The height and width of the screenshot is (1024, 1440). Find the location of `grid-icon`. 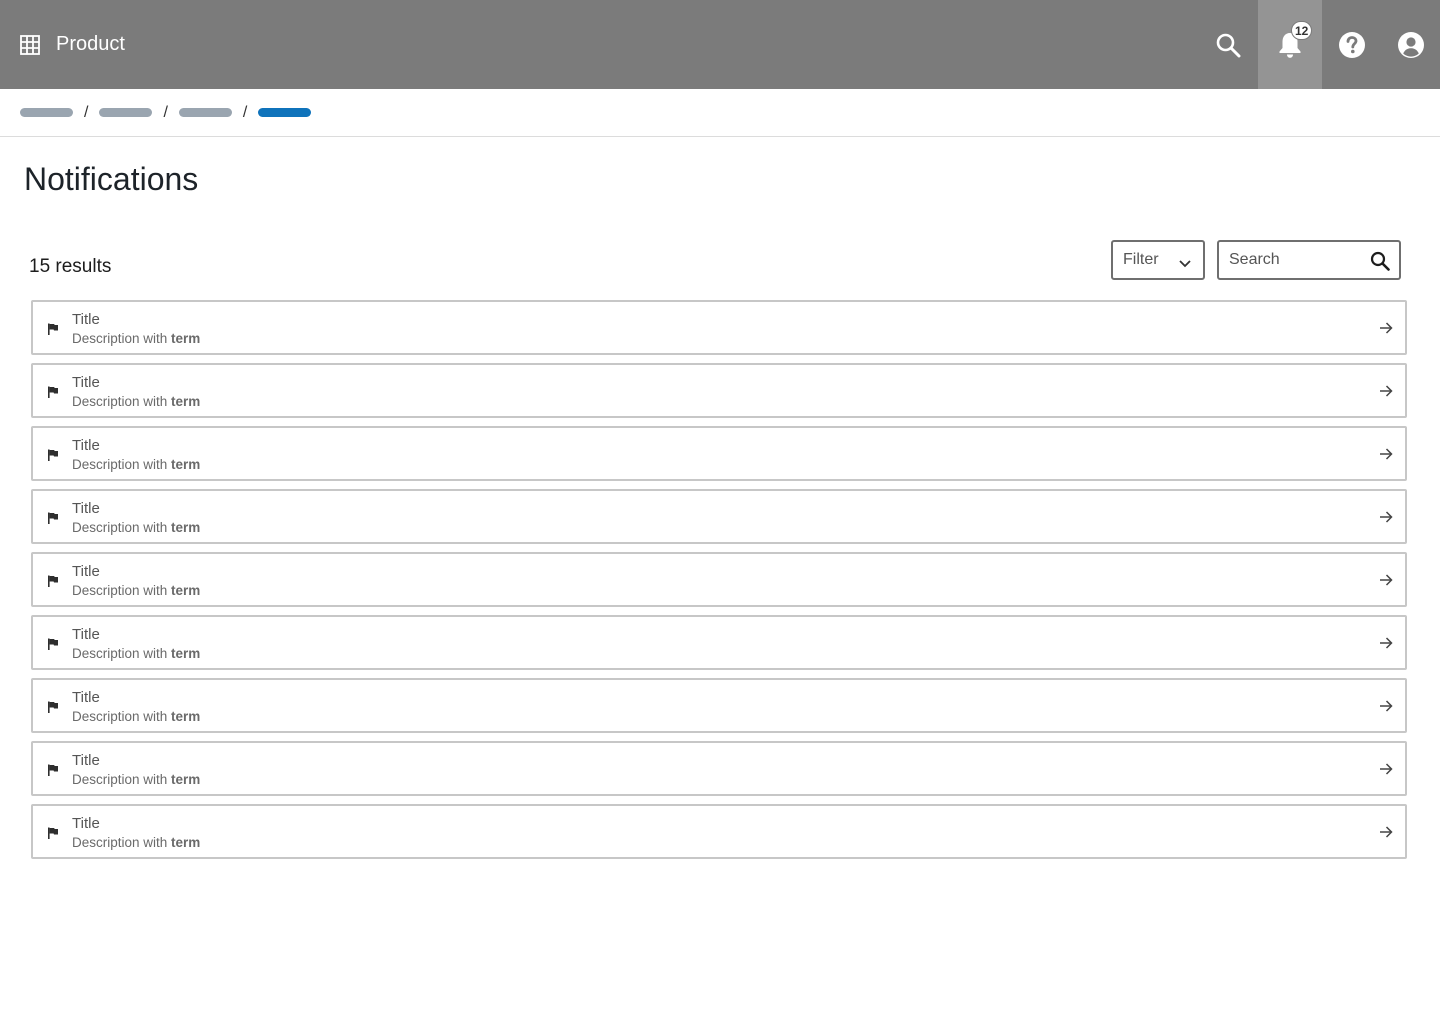

grid-icon is located at coordinates (30, 44).